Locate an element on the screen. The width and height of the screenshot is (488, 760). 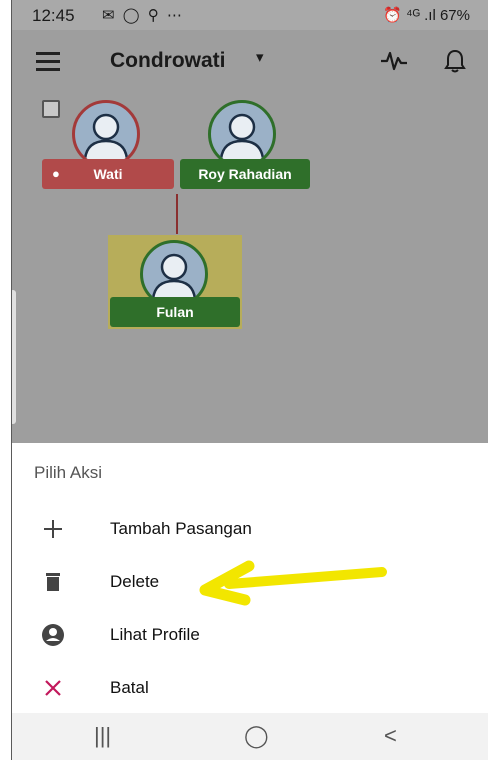
person-tag-roy-rahadian: Roy Rahadian is located at coordinates (245, 174).